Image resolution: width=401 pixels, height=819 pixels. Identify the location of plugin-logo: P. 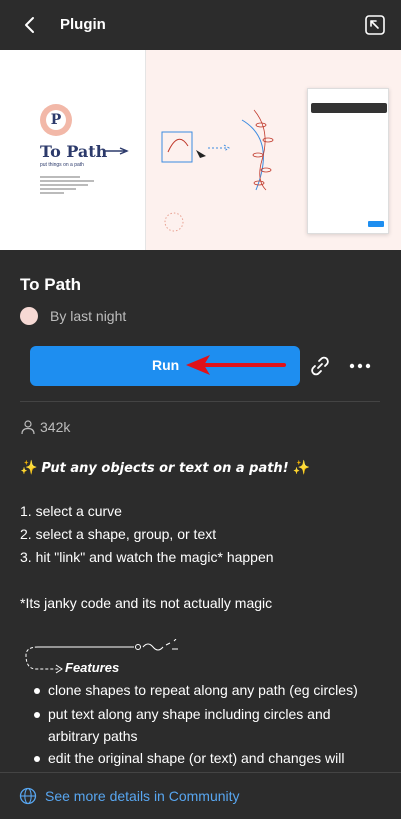
(56, 120).